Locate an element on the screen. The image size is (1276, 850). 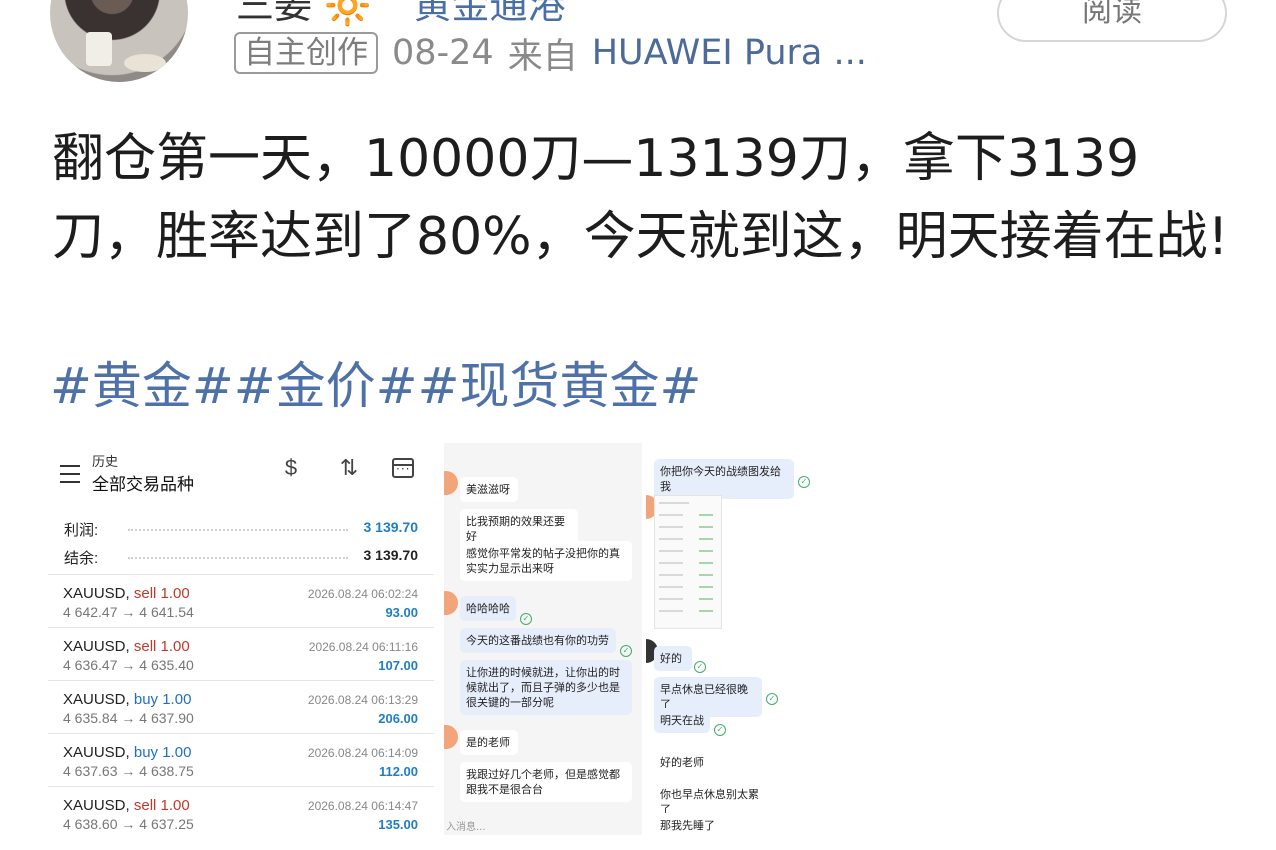
chat-message: 美滋滋呀 is located at coordinates (489, 489).